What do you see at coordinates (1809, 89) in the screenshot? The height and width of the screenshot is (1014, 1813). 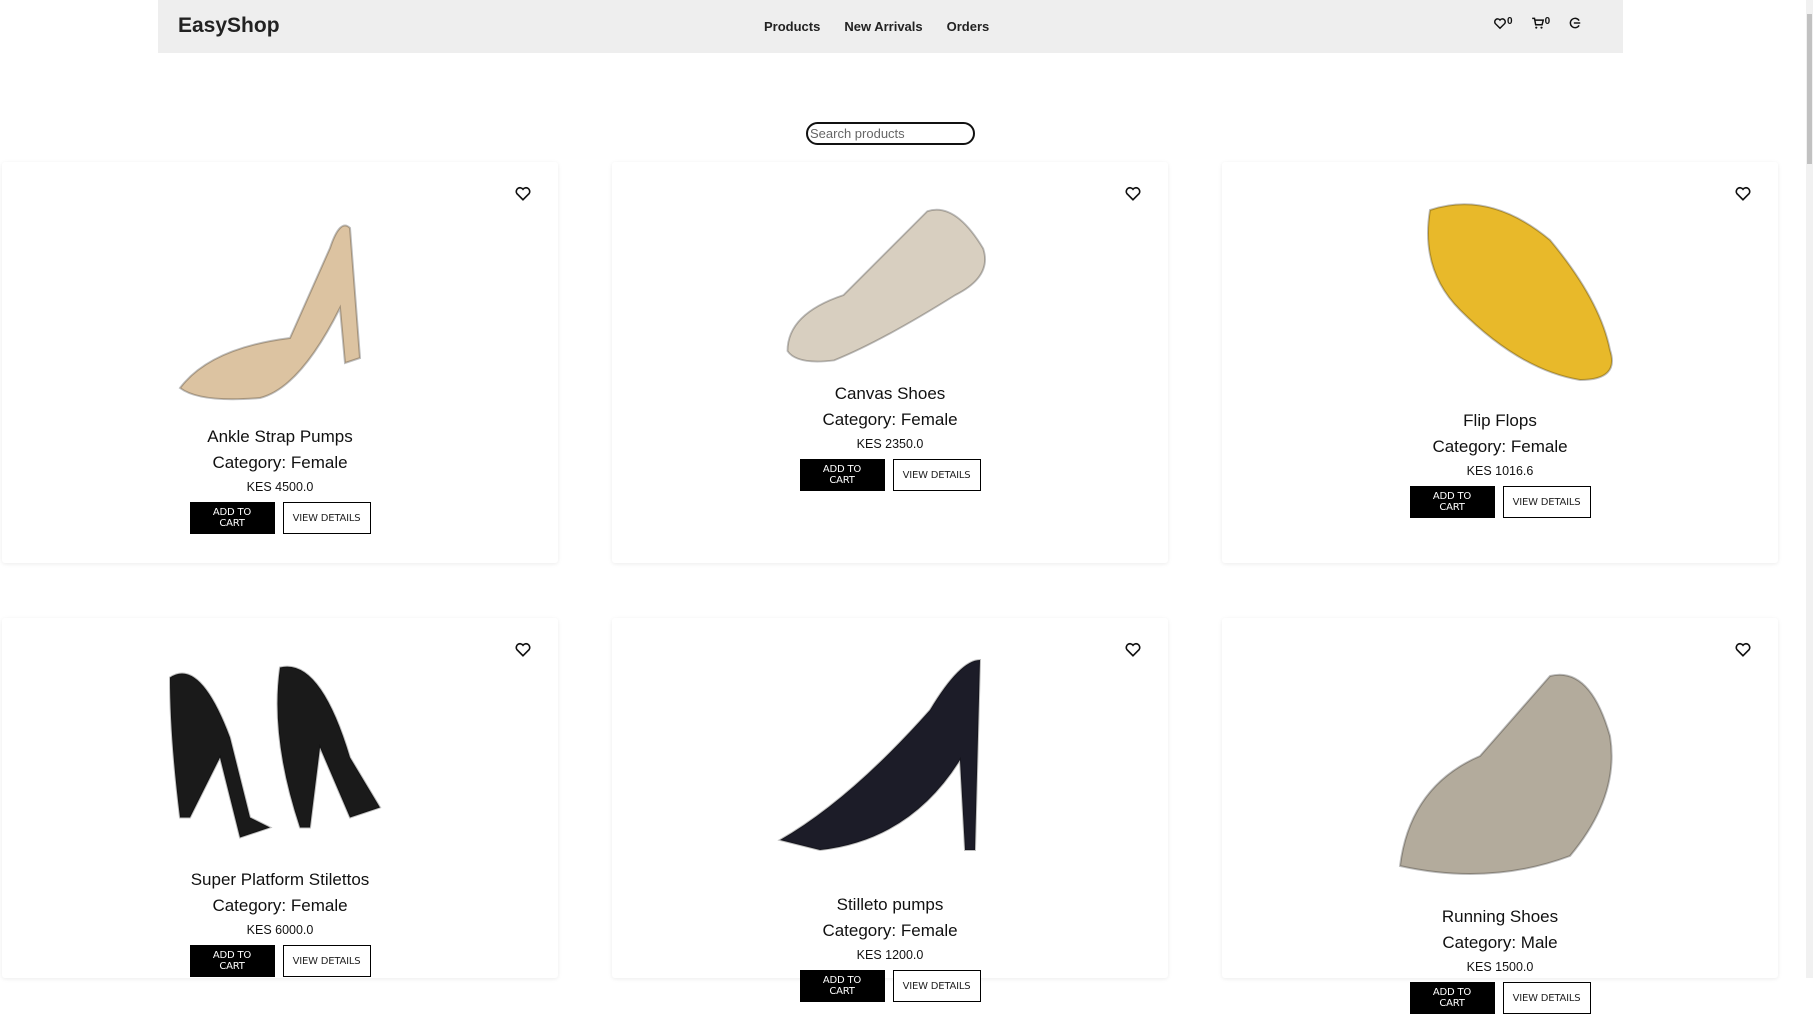 I see `scrollbar-thumb` at bounding box center [1809, 89].